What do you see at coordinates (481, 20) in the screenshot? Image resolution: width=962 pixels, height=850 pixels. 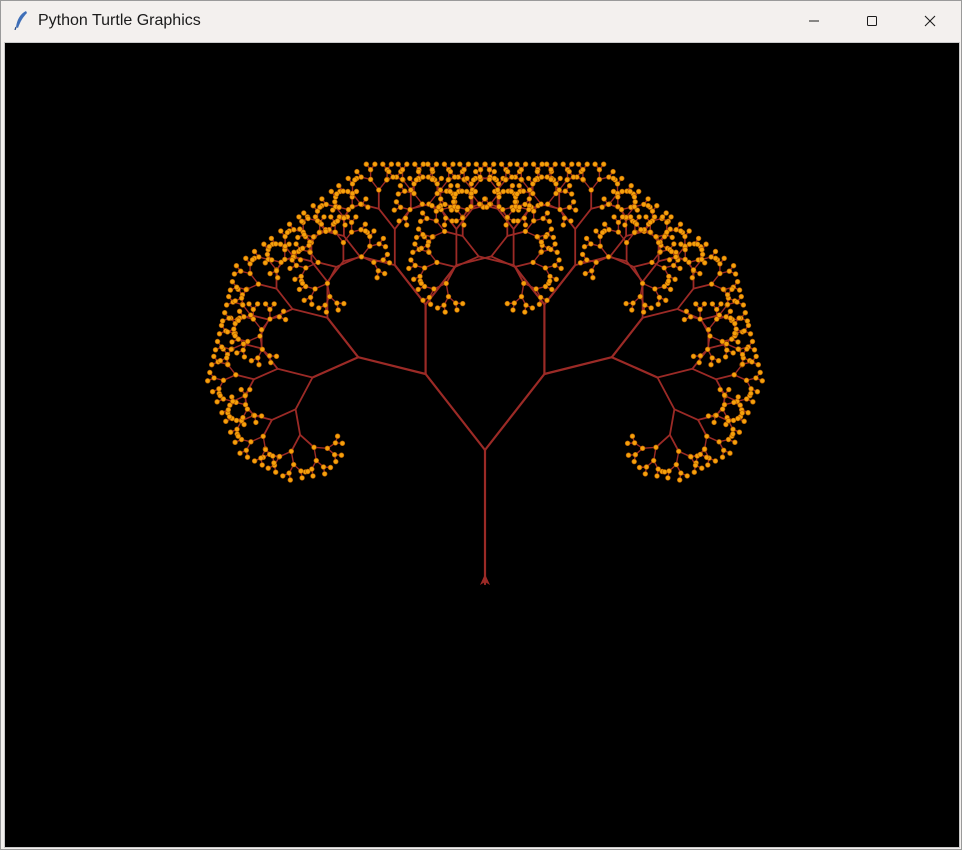 I see `title-bar: Python Turtle Graphics` at bounding box center [481, 20].